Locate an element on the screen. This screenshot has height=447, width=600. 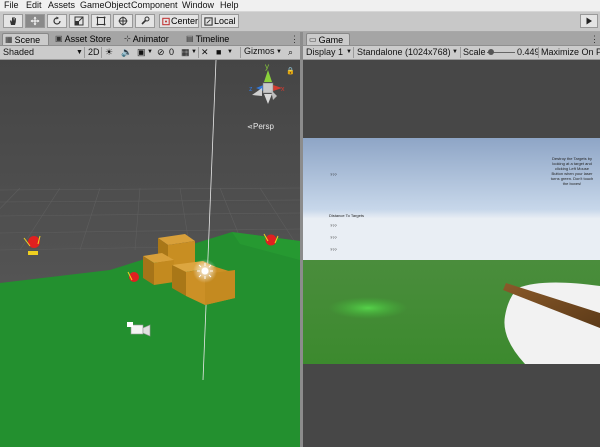
hand-tool-button is located at coordinates (13, 21).